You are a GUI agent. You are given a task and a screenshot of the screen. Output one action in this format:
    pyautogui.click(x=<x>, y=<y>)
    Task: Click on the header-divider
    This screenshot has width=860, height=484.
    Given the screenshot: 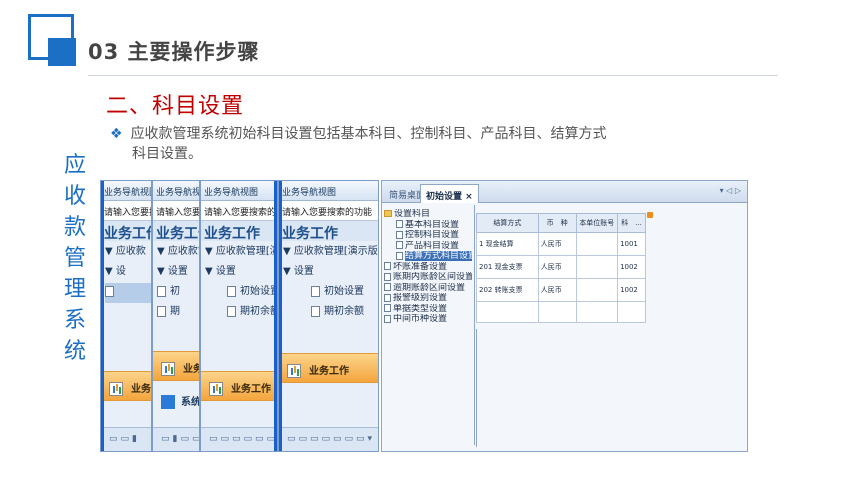 What is the action you would take?
    pyautogui.click(x=433, y=75)
    